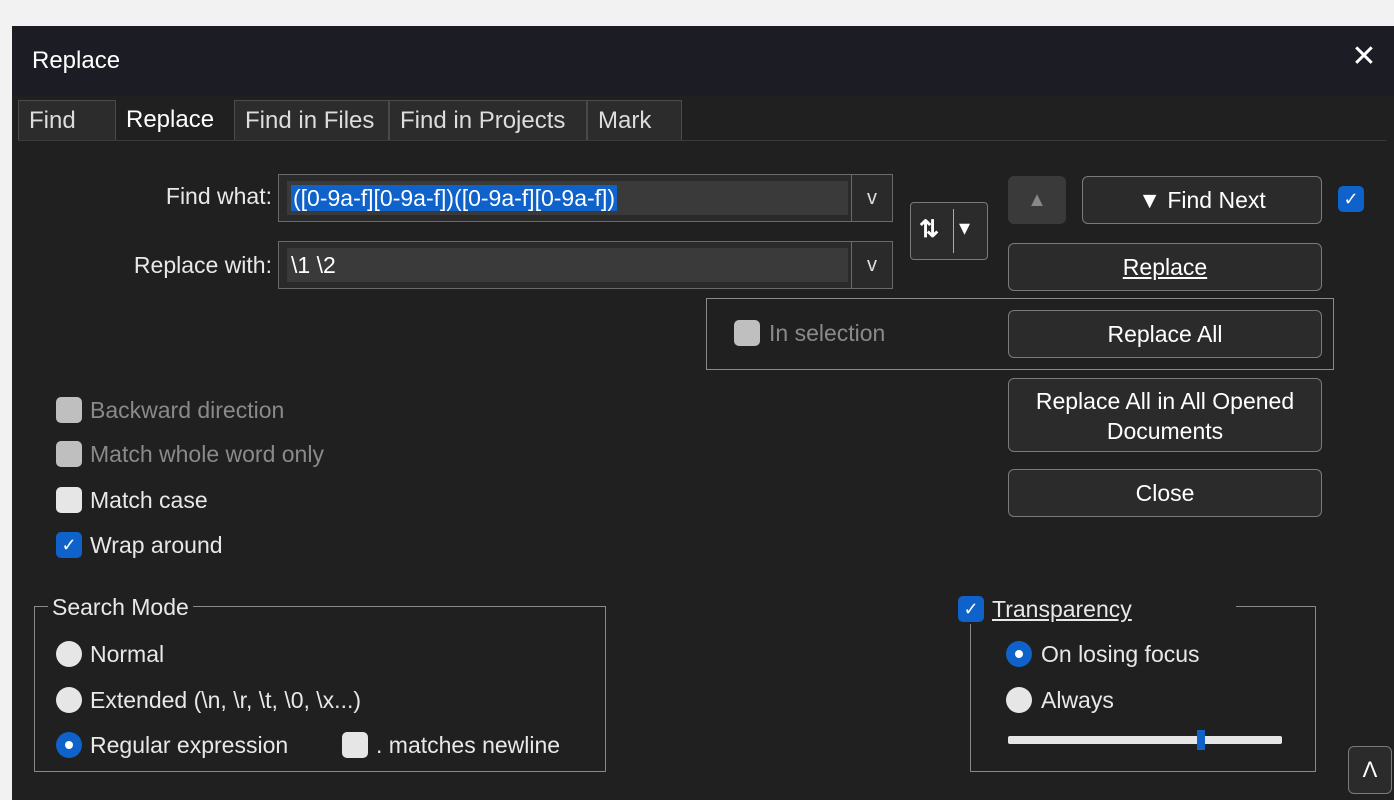 Image resolution: width=1394 pixels, height=800 pixels. What do you see at coordinates (69, 700) in the screenshot?
I see `search-mode-extended-radio` at bounding box center [69, 700].